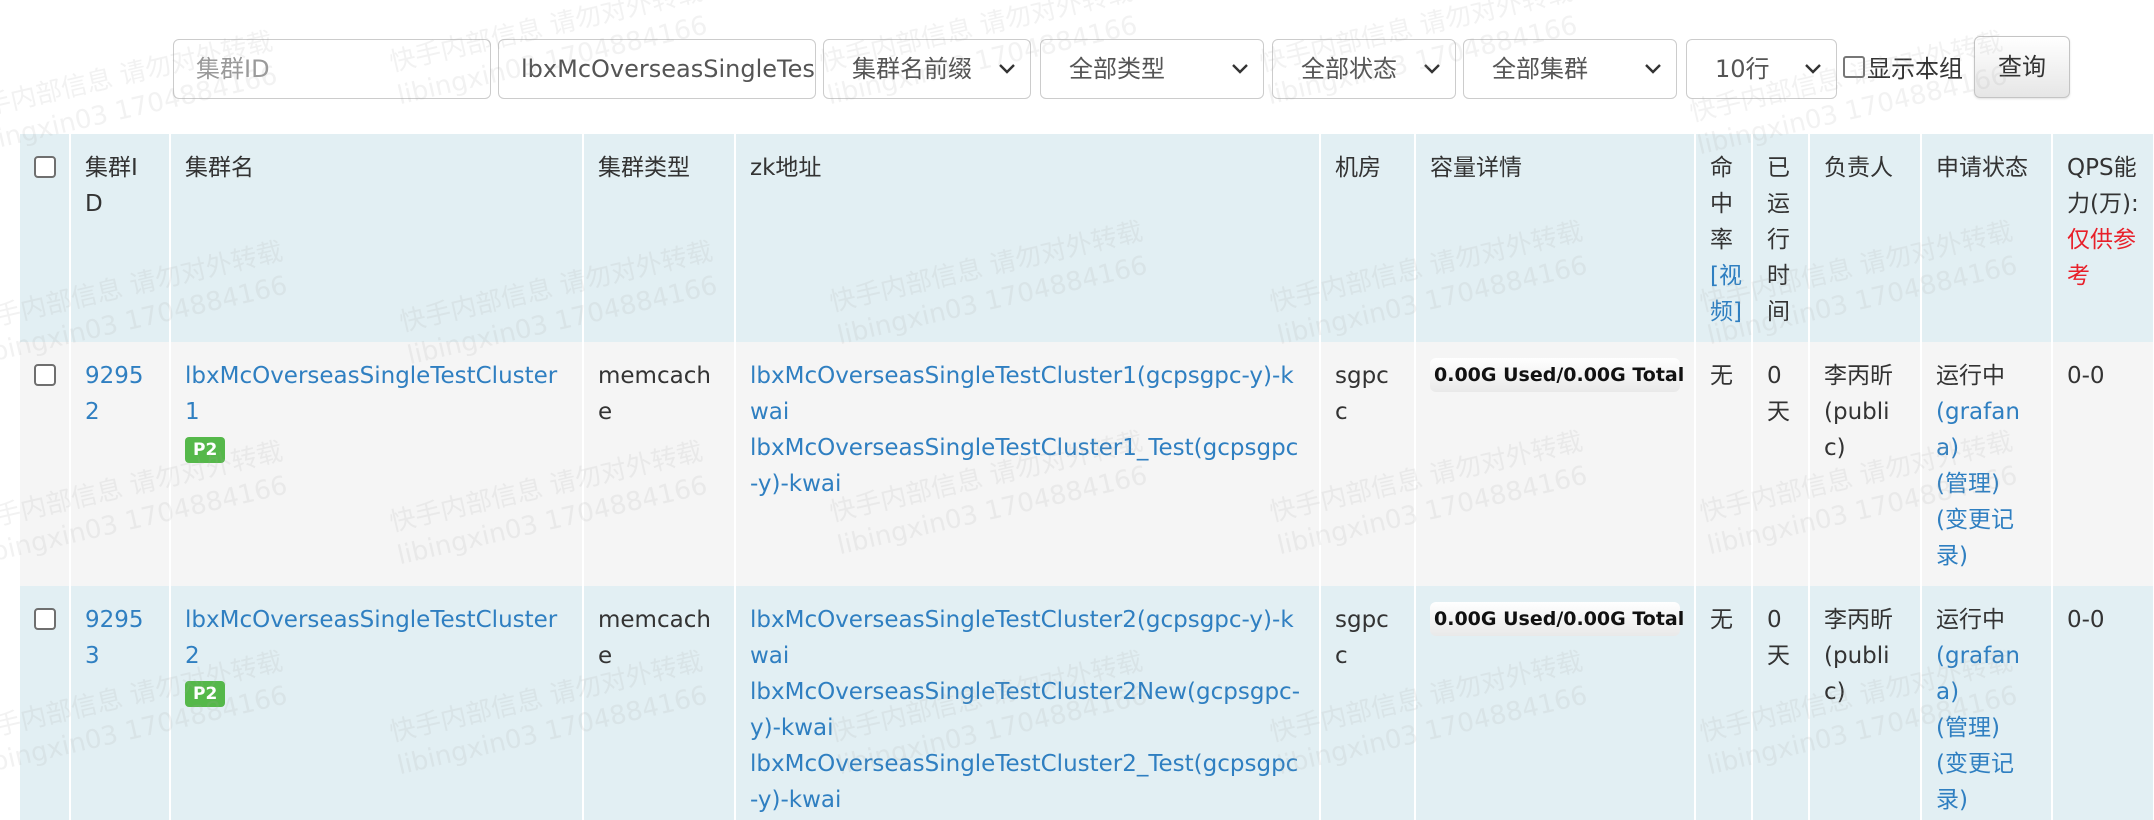  I want to click on header-zk-address: zk地址, so click(1028, 238).